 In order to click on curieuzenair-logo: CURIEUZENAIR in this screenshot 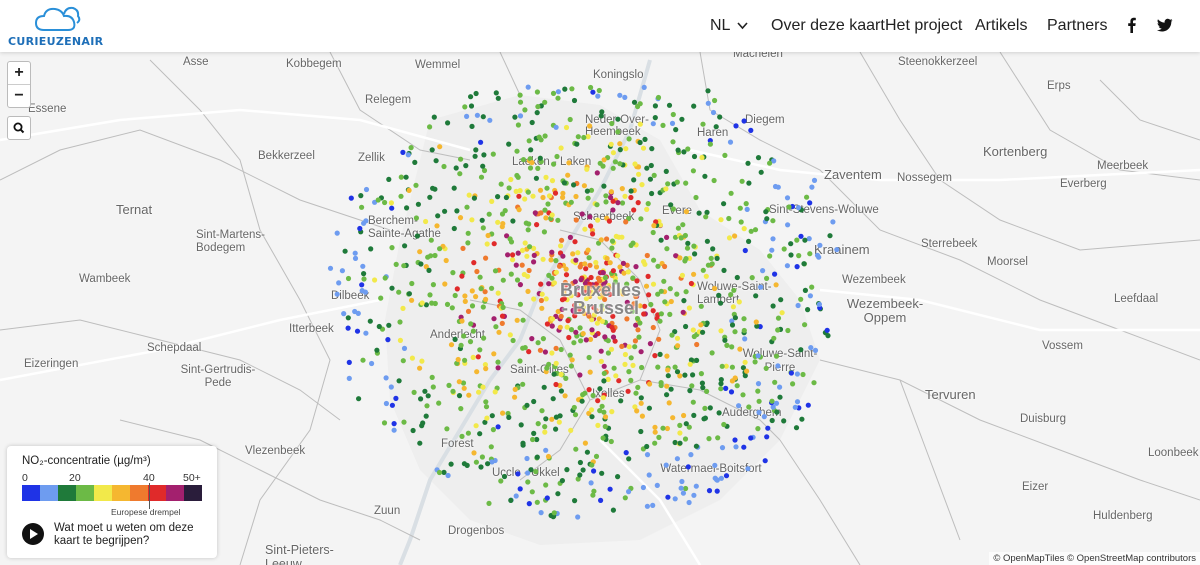, I will do `click(55, 26)`.